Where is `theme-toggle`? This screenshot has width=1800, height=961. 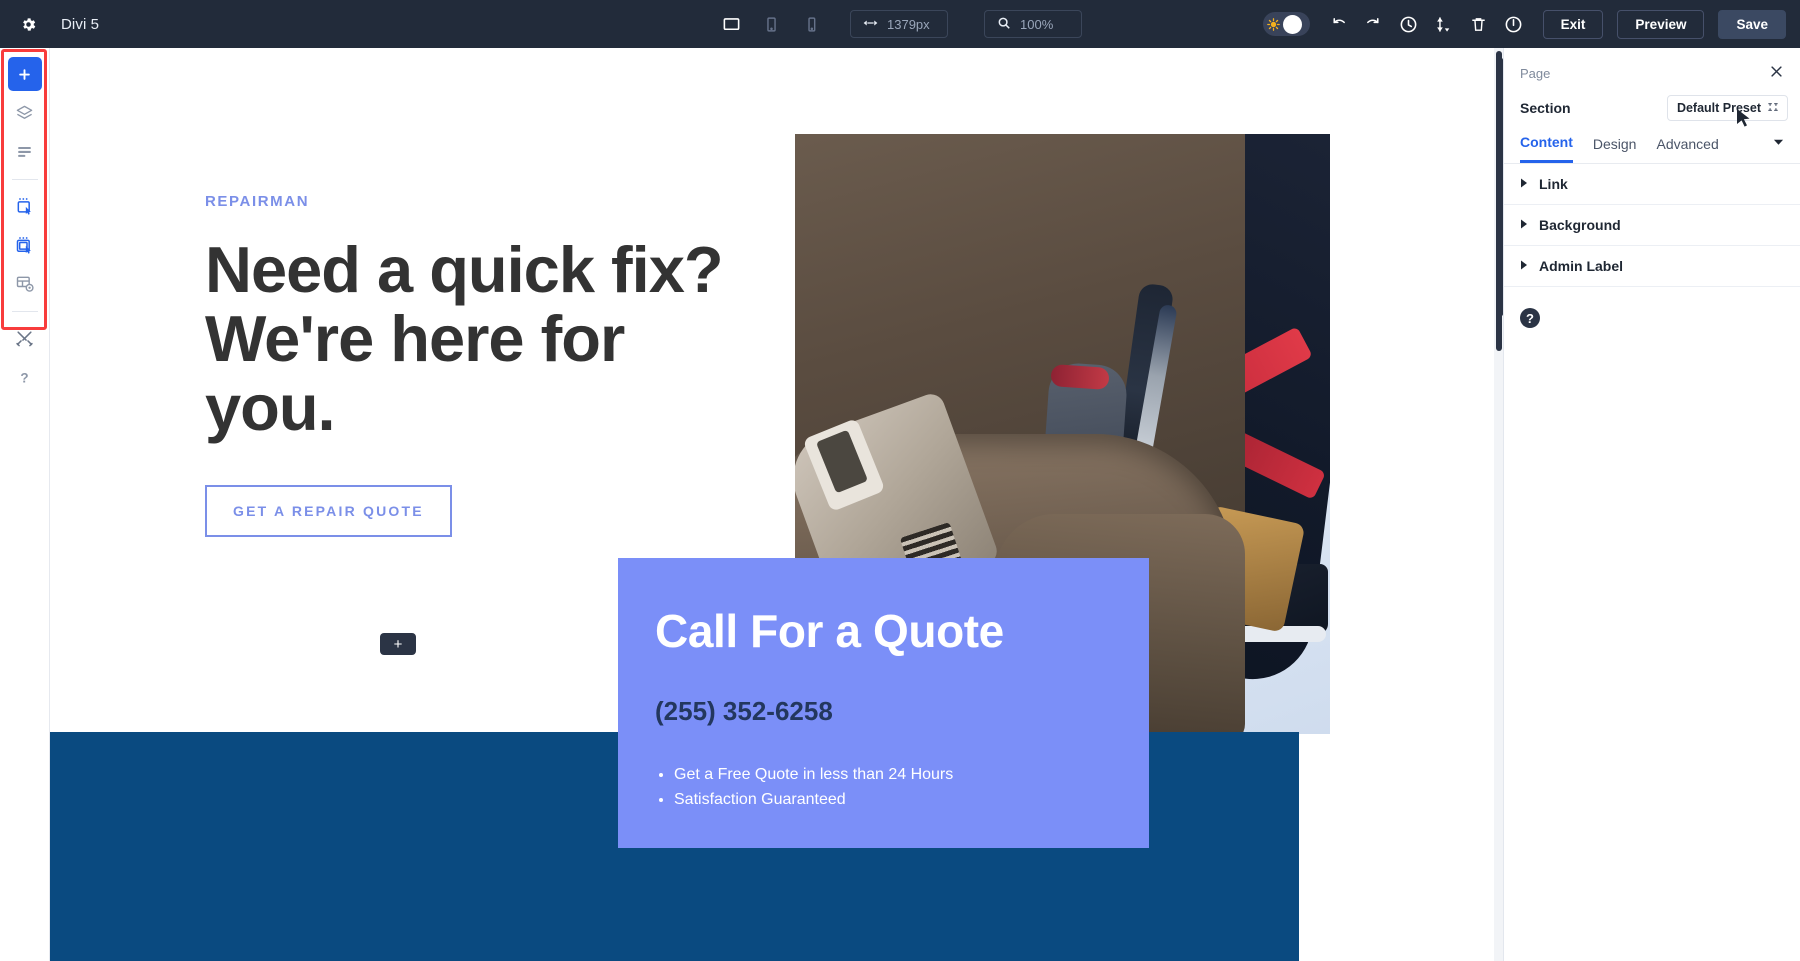
theme-toggle is located at coordinates (1286, 24).